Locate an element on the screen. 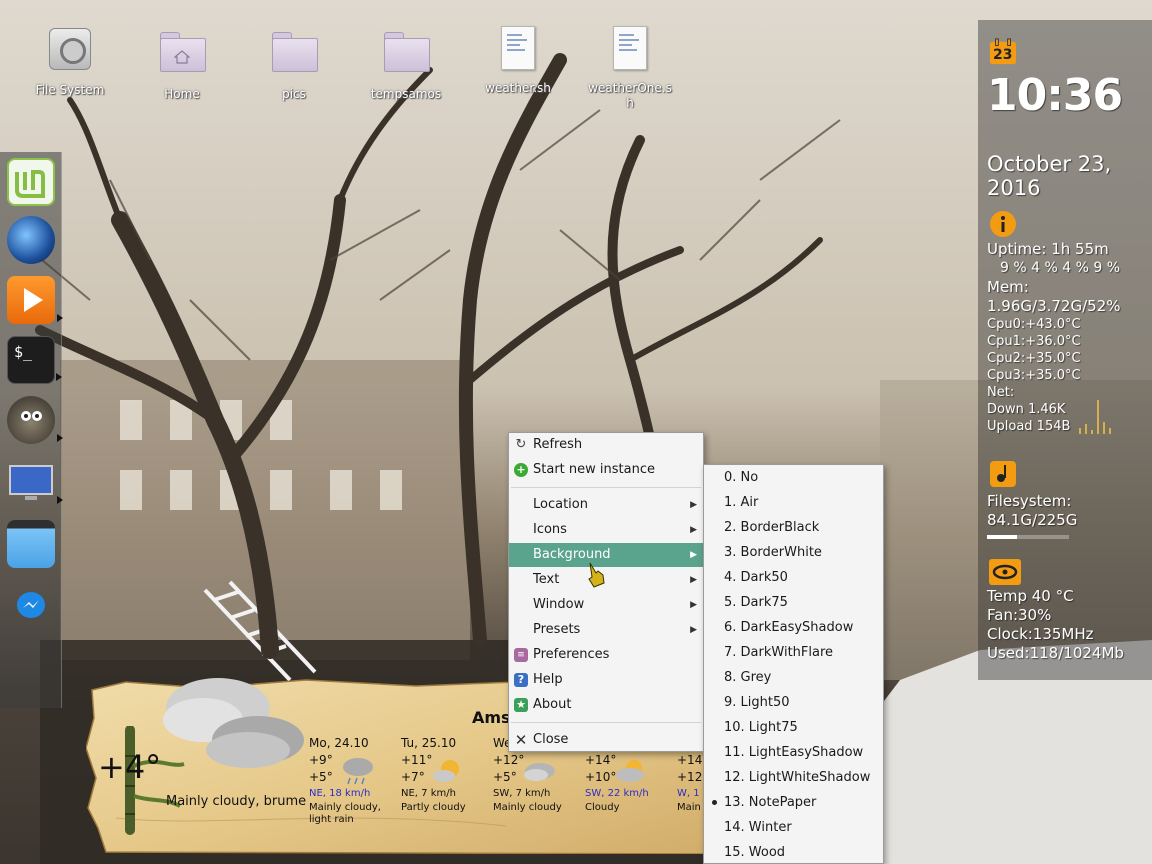  menu-item-location: Location ▶ is located at coordinates (606, 505).